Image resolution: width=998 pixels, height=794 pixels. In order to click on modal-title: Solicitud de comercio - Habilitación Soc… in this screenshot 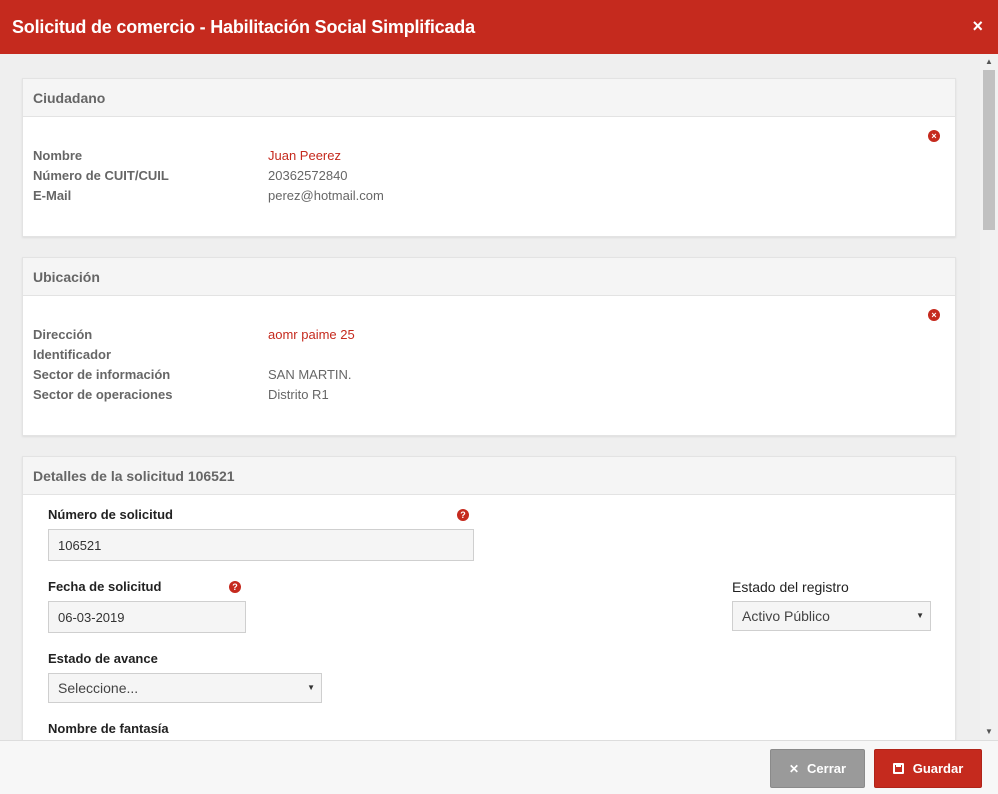, I will do `click(243, 26)`.